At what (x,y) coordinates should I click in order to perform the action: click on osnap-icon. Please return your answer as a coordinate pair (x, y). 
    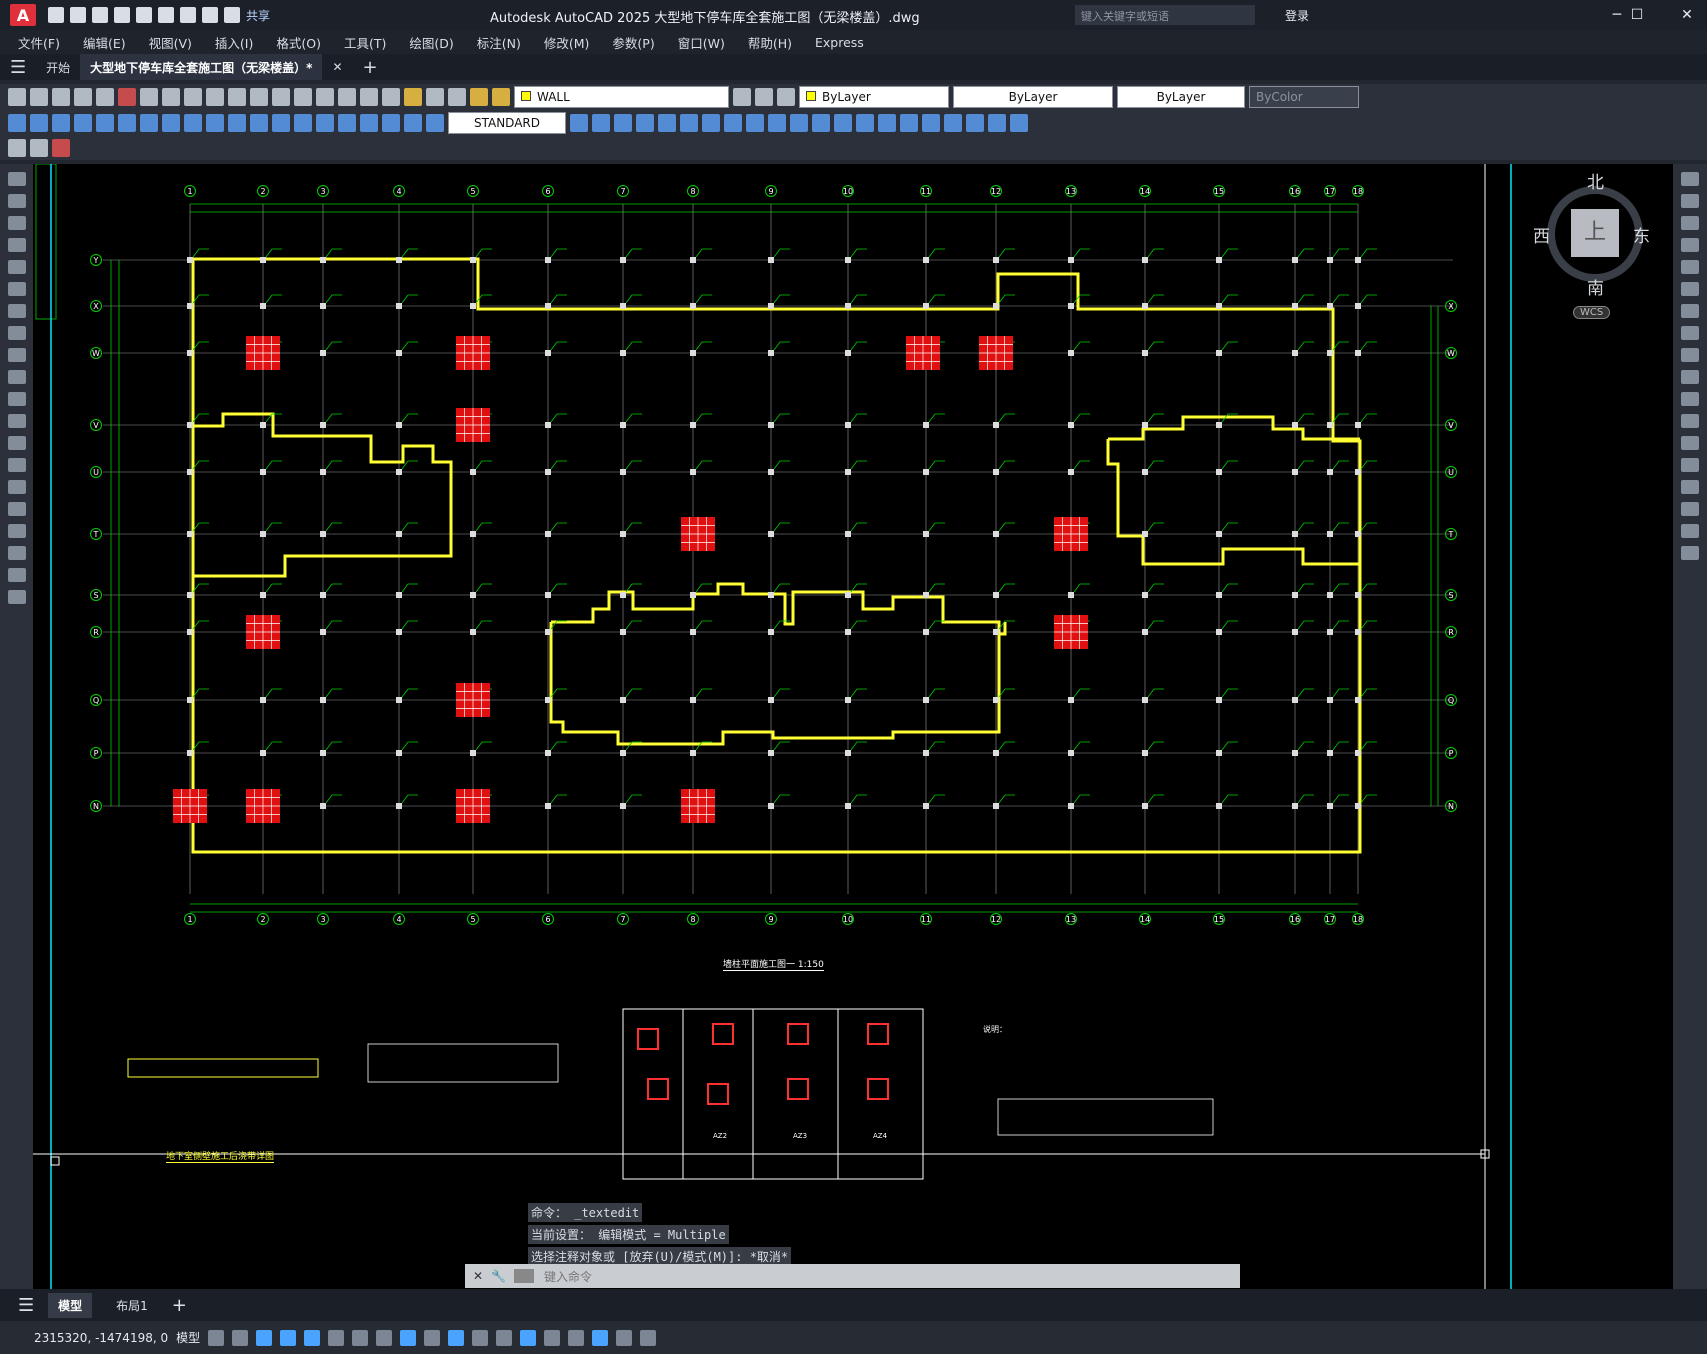
    Looking at the image, I should click on (408, 1337).